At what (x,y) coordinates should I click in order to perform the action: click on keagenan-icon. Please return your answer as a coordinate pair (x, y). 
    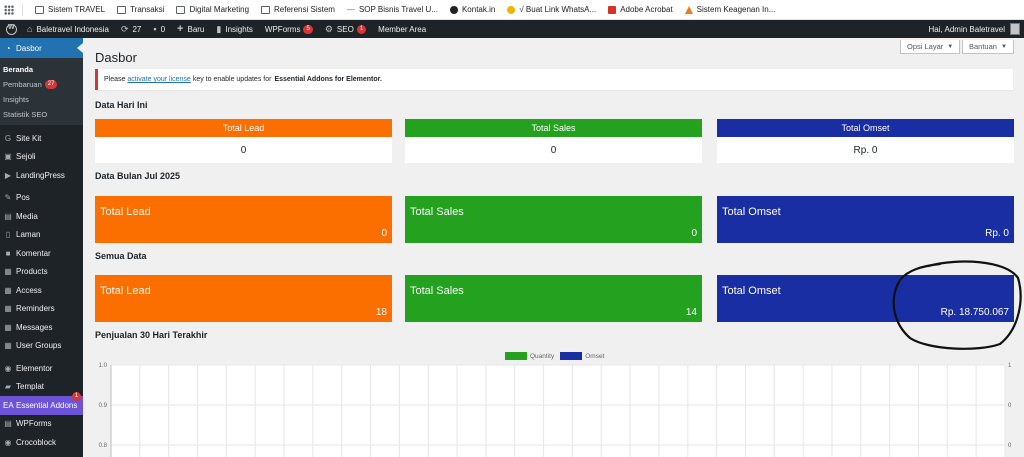
    Looking at the image, I should click on (688, 9).